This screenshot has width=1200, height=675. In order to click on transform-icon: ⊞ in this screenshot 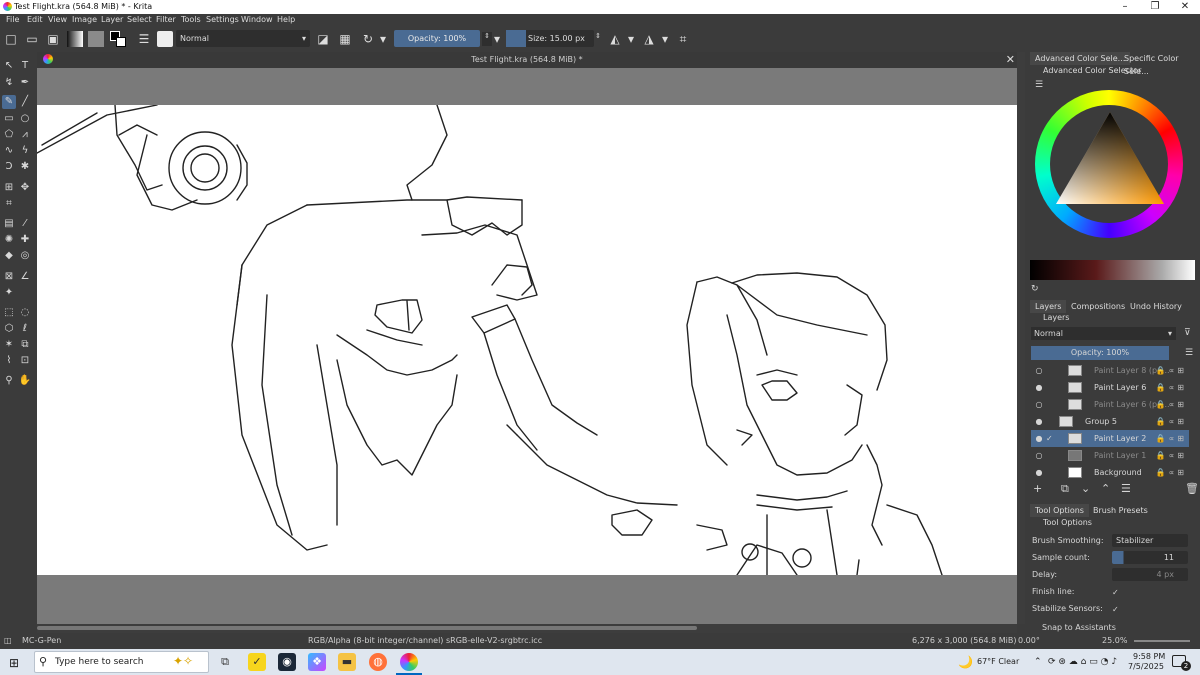, I will do `click(9, 188)`.